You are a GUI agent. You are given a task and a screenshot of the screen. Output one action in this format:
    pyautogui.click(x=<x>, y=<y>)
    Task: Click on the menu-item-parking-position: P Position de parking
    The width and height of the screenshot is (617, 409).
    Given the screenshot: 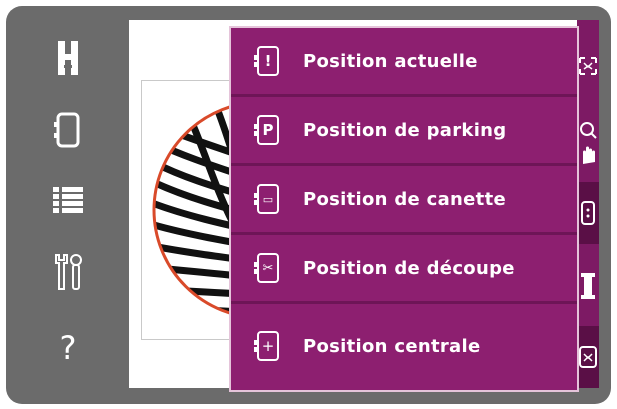 What is the action you would take?
    pyautogui.click(x=404, y=131)
    